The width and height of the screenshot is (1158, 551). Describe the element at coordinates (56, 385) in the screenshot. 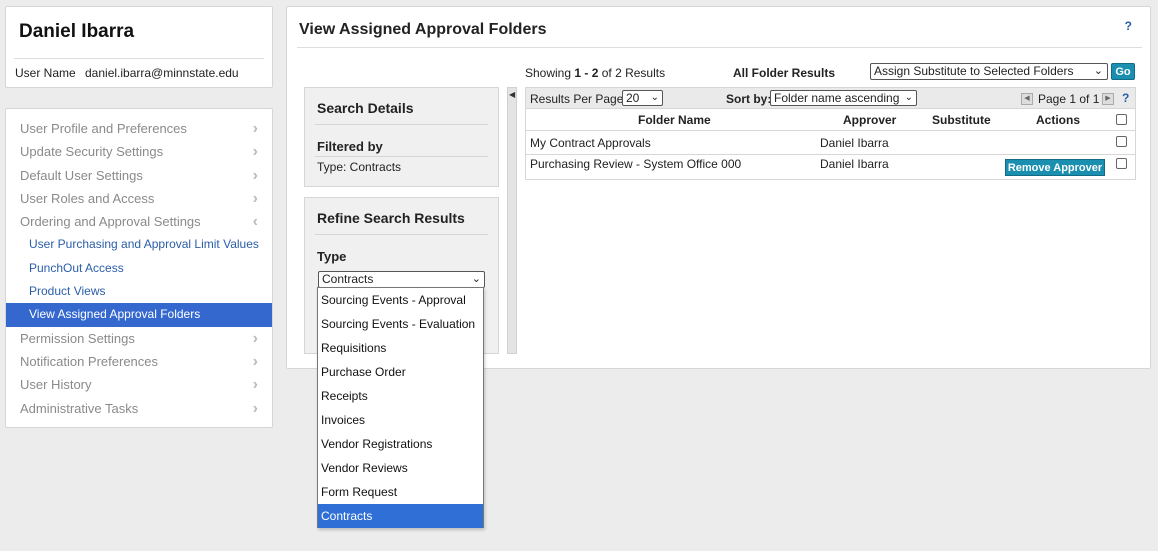

I see `sidebar-item-label: User History` at that location.